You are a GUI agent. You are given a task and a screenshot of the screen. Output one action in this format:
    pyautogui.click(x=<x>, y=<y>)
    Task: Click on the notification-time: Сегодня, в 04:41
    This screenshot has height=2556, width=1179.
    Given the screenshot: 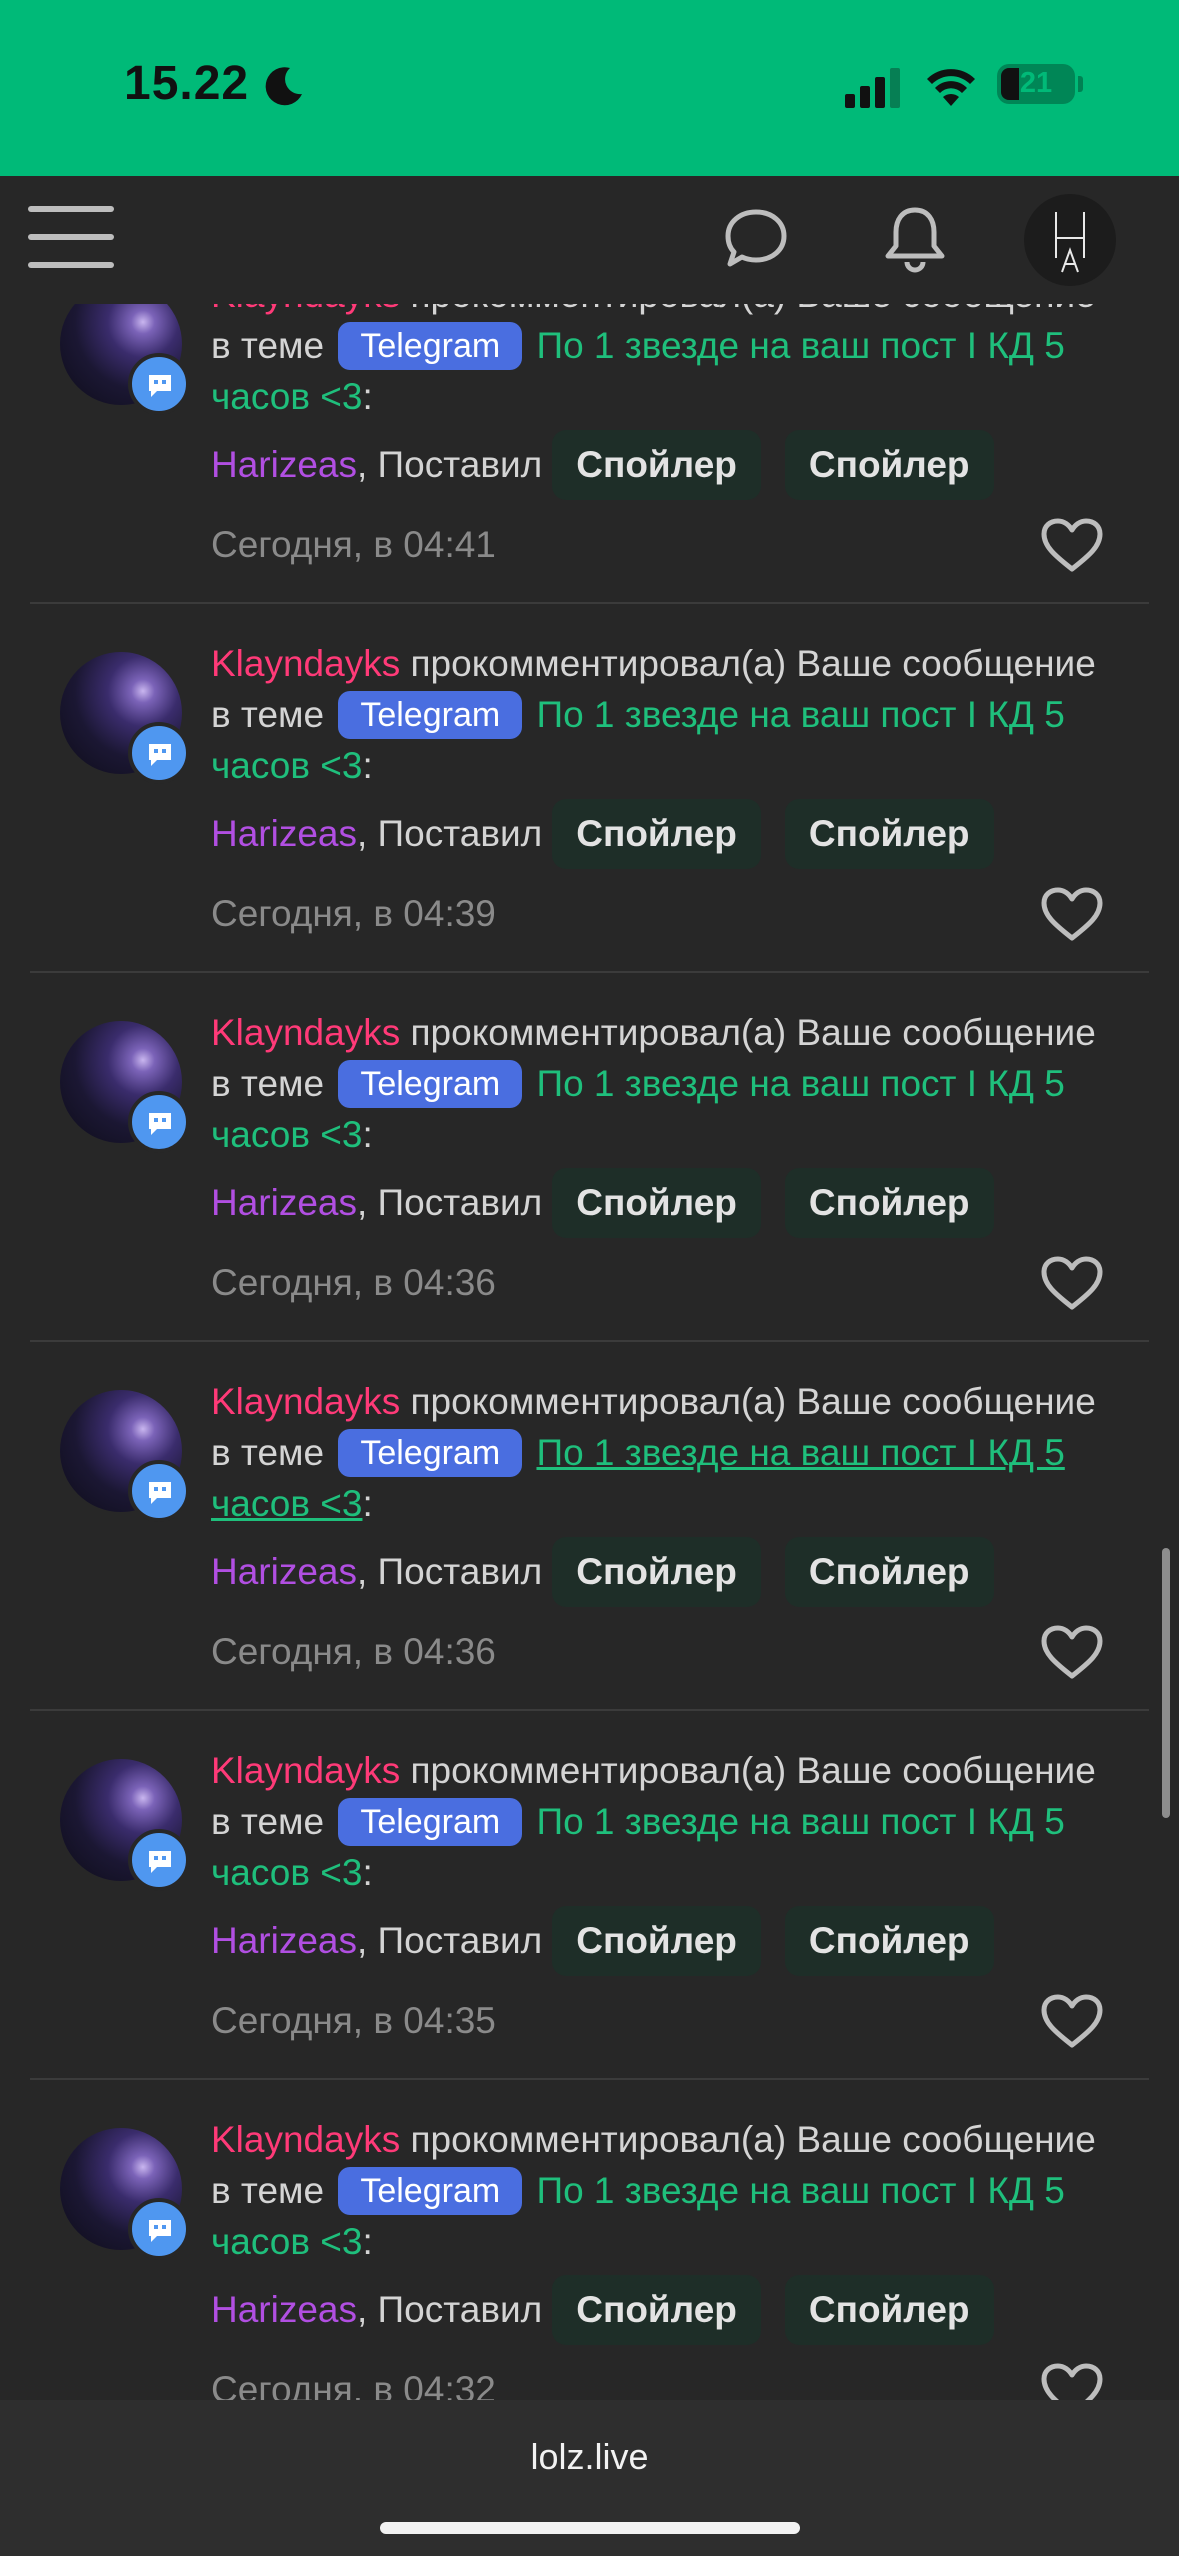 What is the action you would take?
    pyautogui.click(x=353, y=544)
    